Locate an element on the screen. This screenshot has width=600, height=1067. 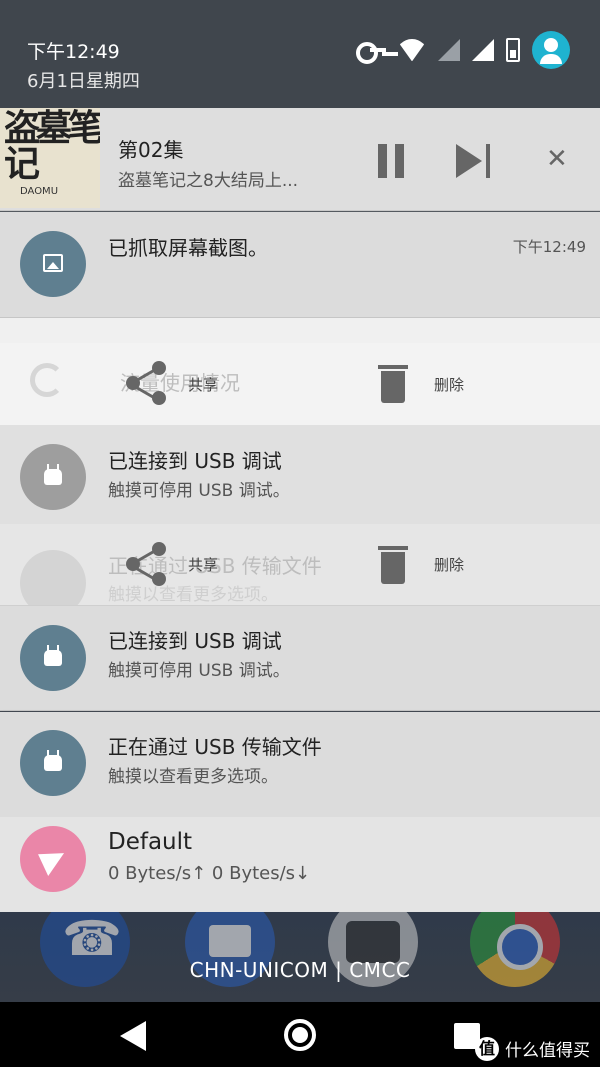
skip-next-icon is located at coordinates (475, 161).